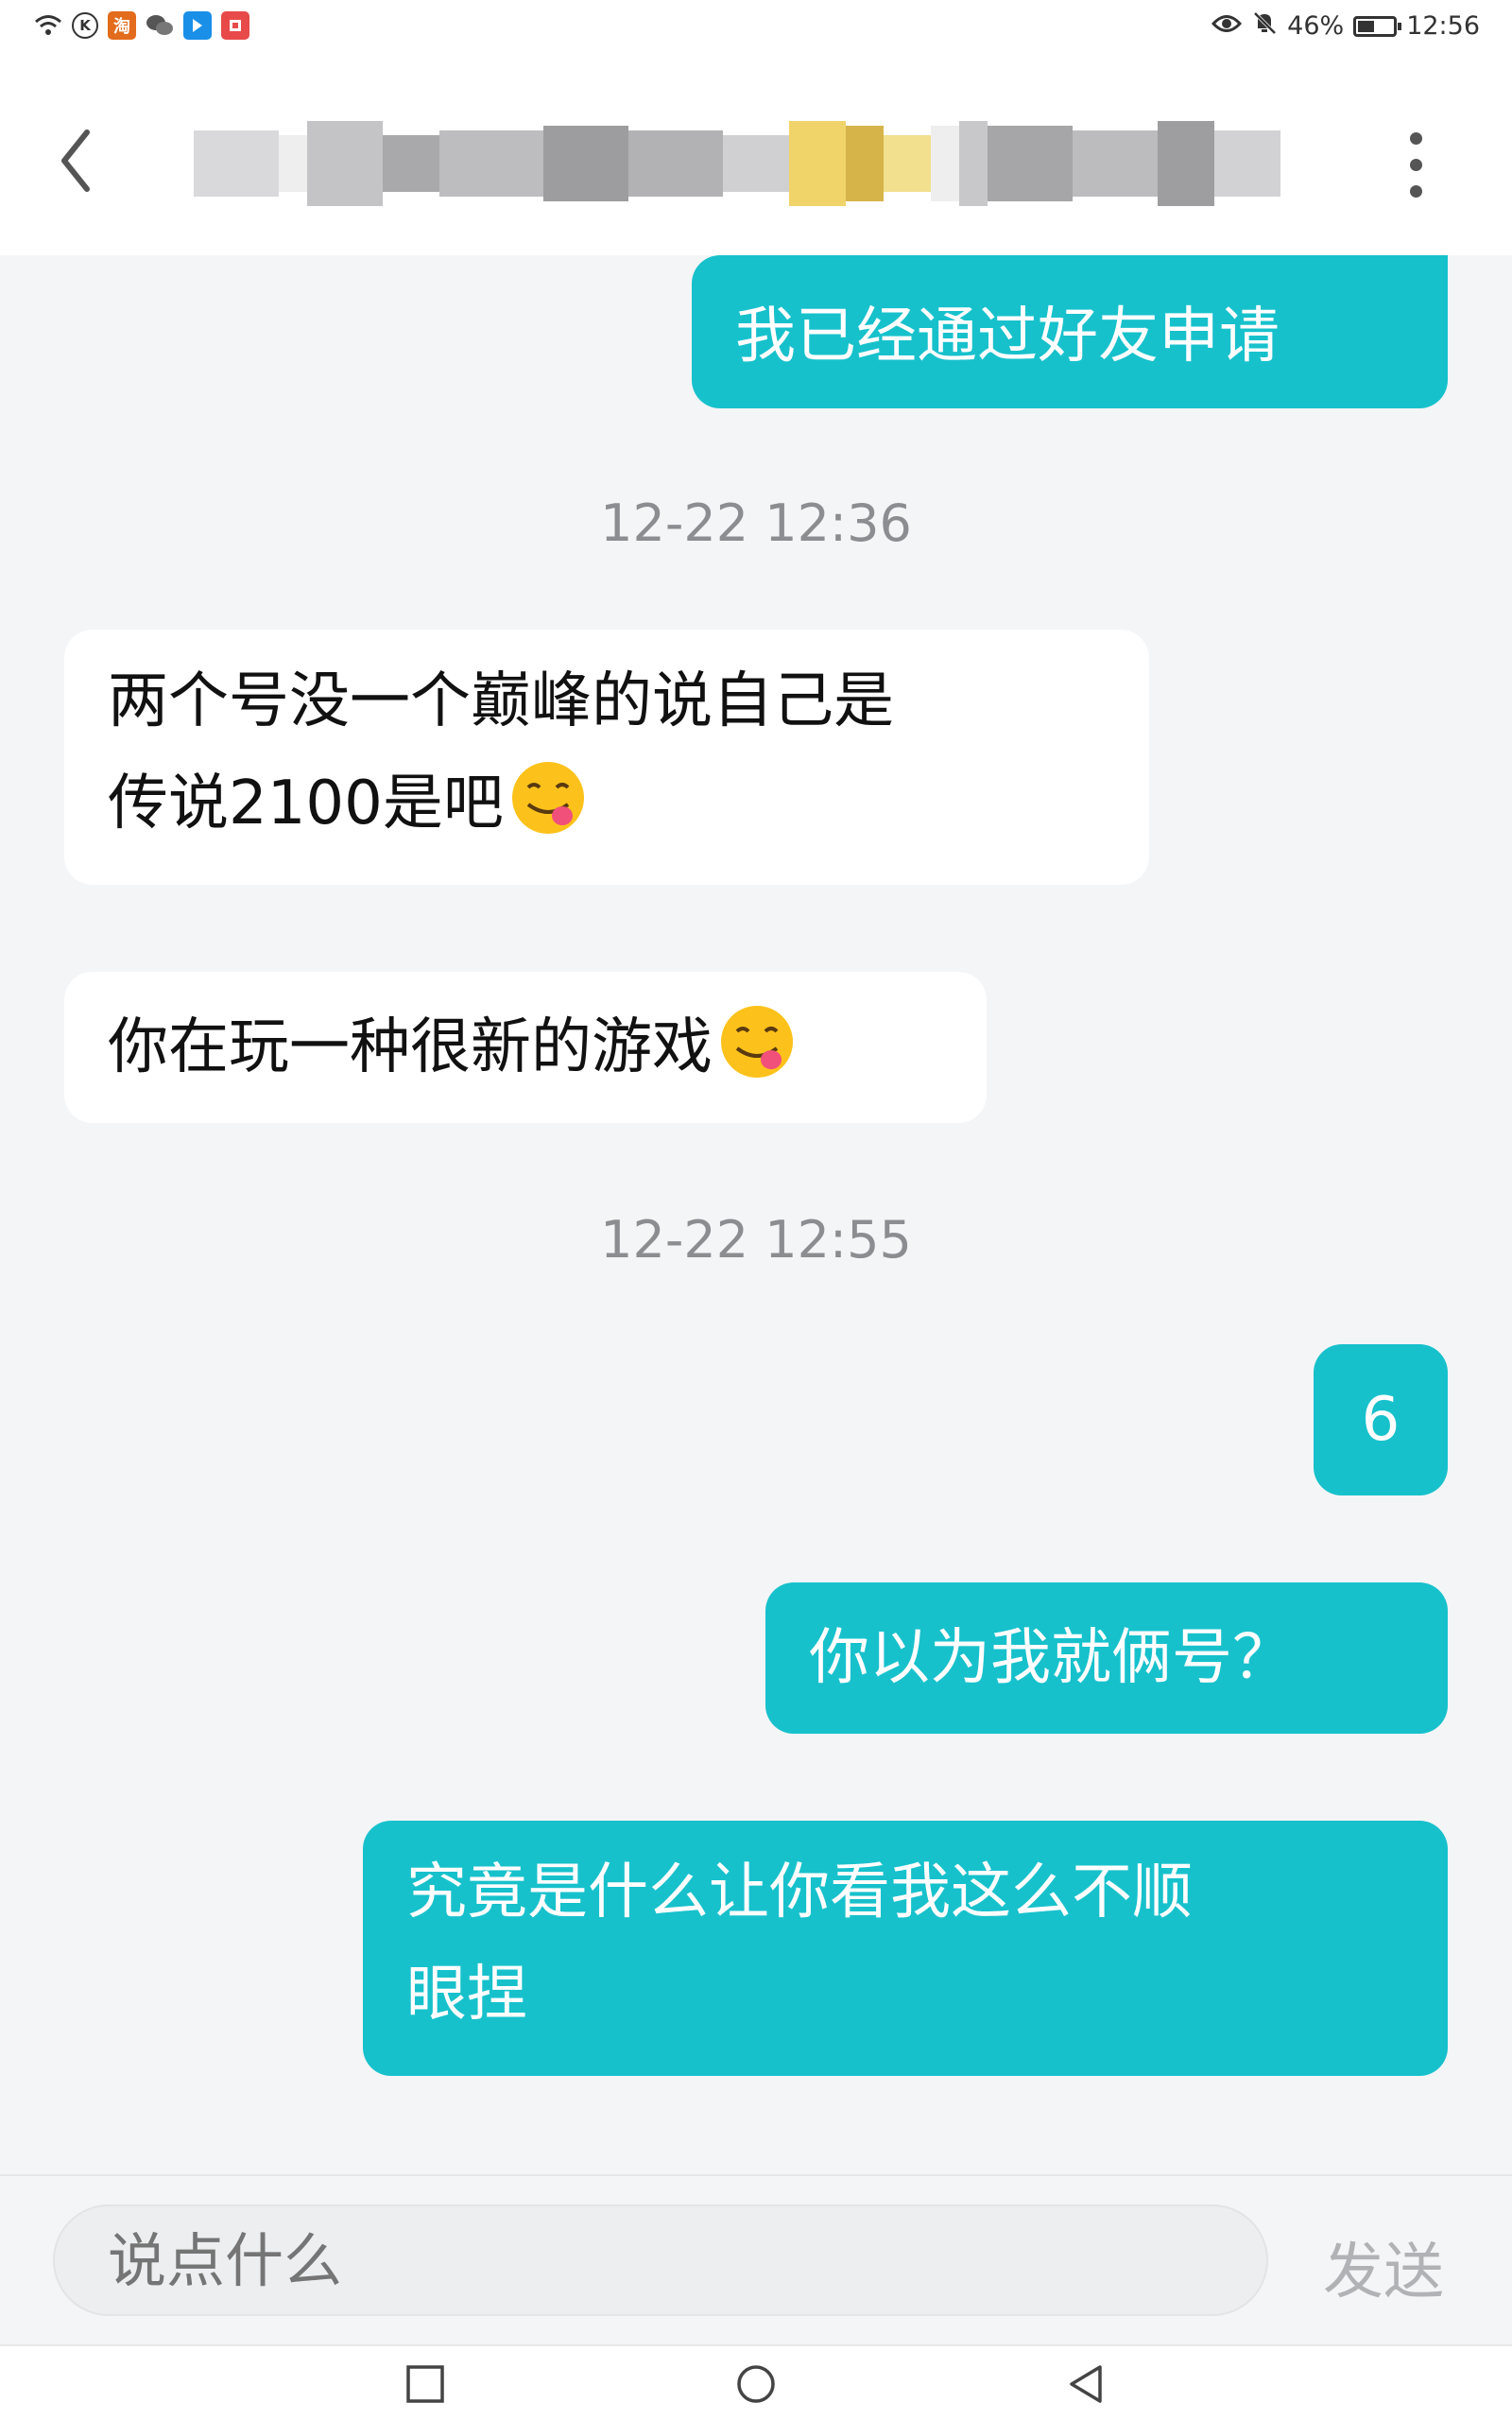  What do you see at coordinates (628, 803) in the screenshot?
I see `message-text-line: 传说2100是吧` at bounding box center [628, 803].